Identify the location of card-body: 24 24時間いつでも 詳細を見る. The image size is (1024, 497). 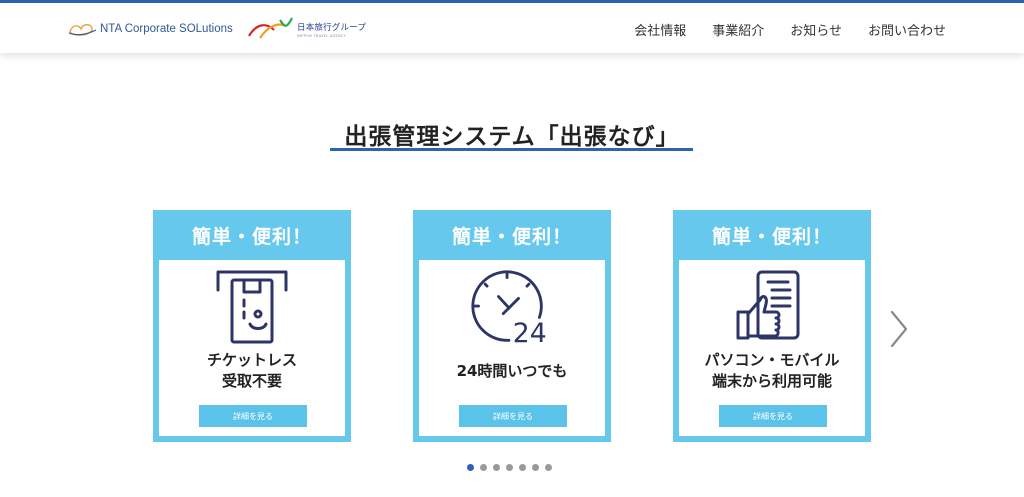
(512, 348).